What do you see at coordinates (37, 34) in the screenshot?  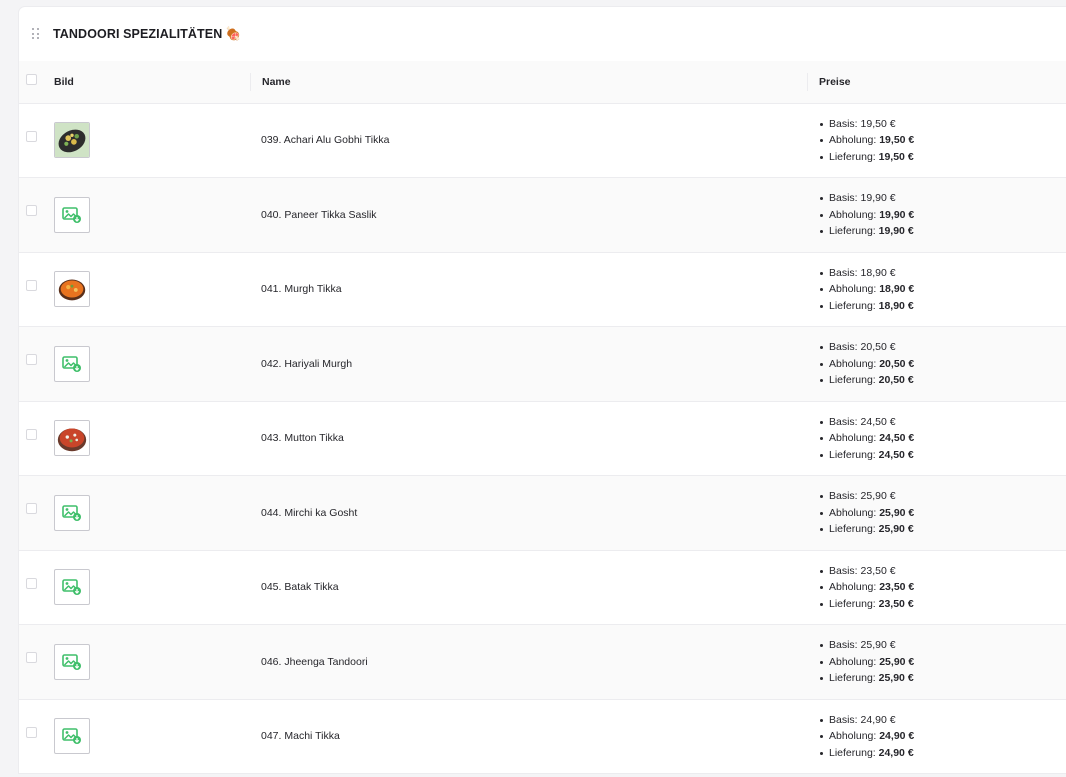 I see `drag-handle-icon` at bounding box center [37, 34].